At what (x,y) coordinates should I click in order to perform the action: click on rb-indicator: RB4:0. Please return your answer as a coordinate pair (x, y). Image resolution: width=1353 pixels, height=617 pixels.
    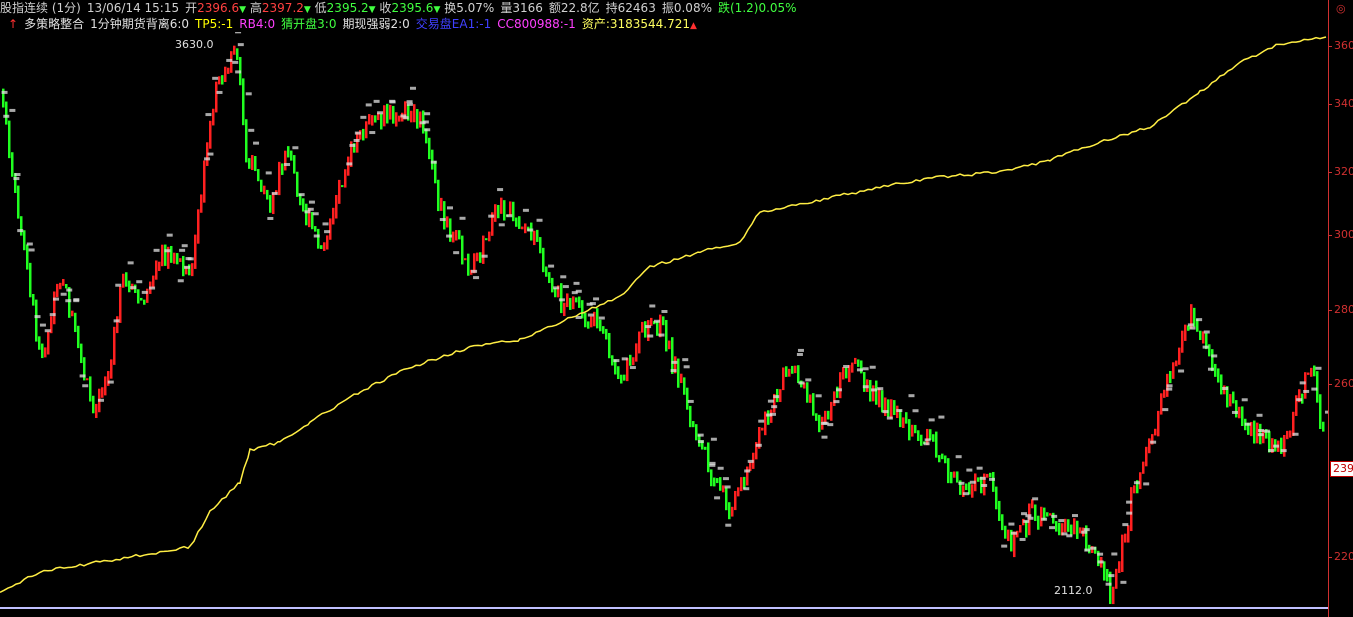
    Looking at the image, I should click on (257, 24).